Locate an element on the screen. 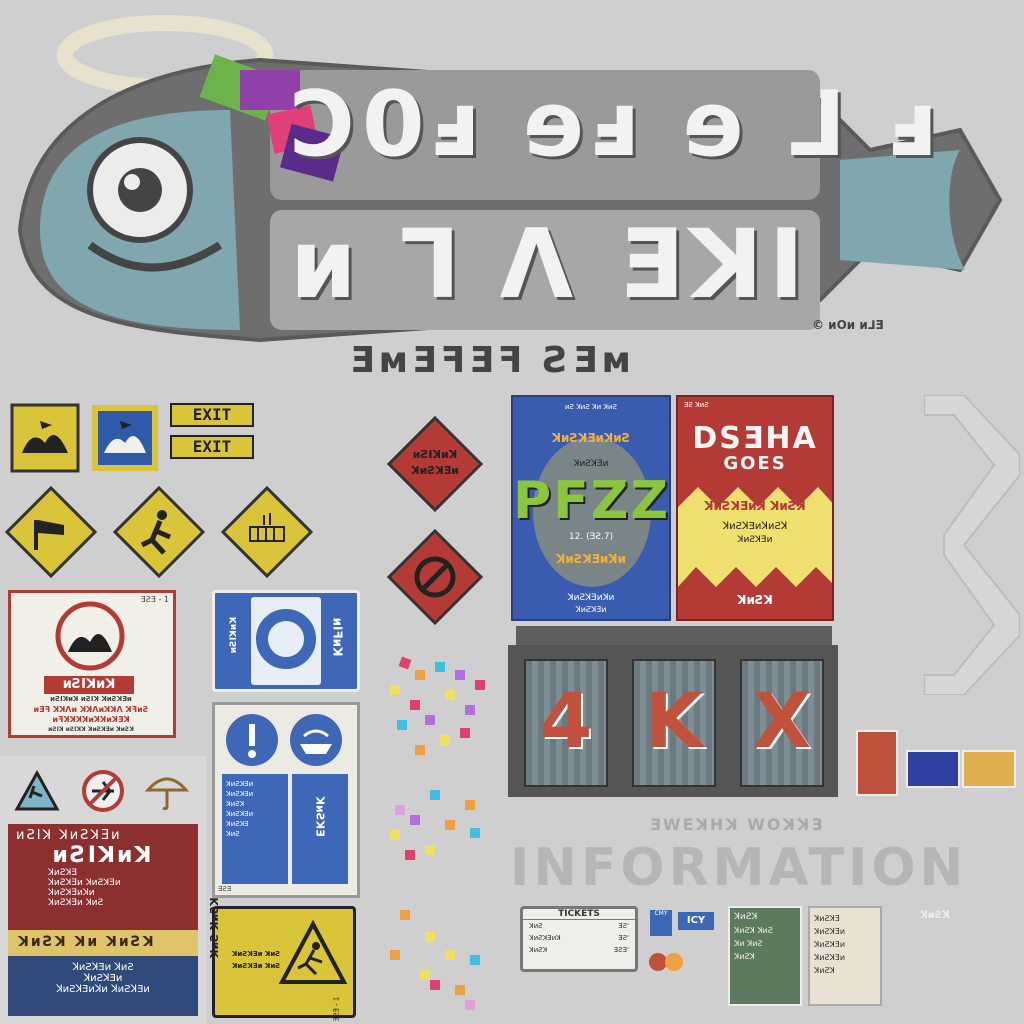 The image size is (1024, 1024). green-note-title: ꓘᴎƧꓘ is located at coordinates (746, 917).